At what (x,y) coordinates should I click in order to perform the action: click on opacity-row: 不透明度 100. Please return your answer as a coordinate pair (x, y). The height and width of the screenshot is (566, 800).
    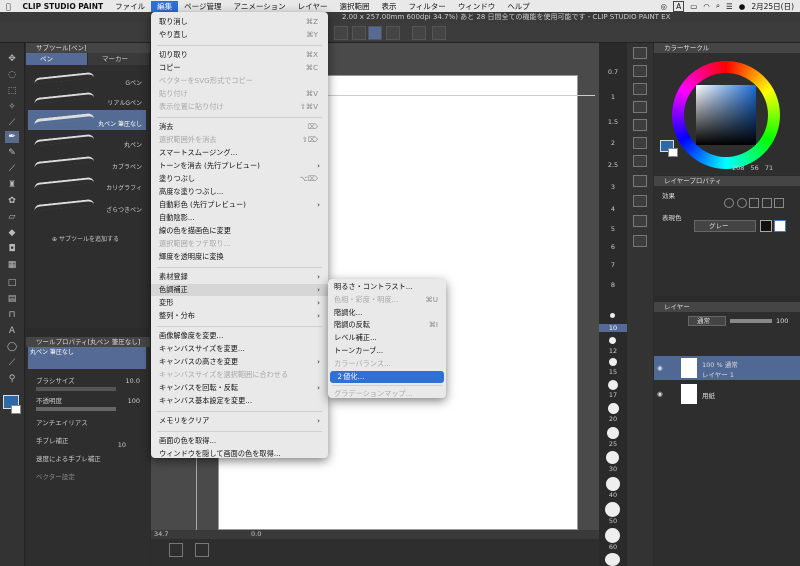
    Looking at the image, I should click on (91, 403).